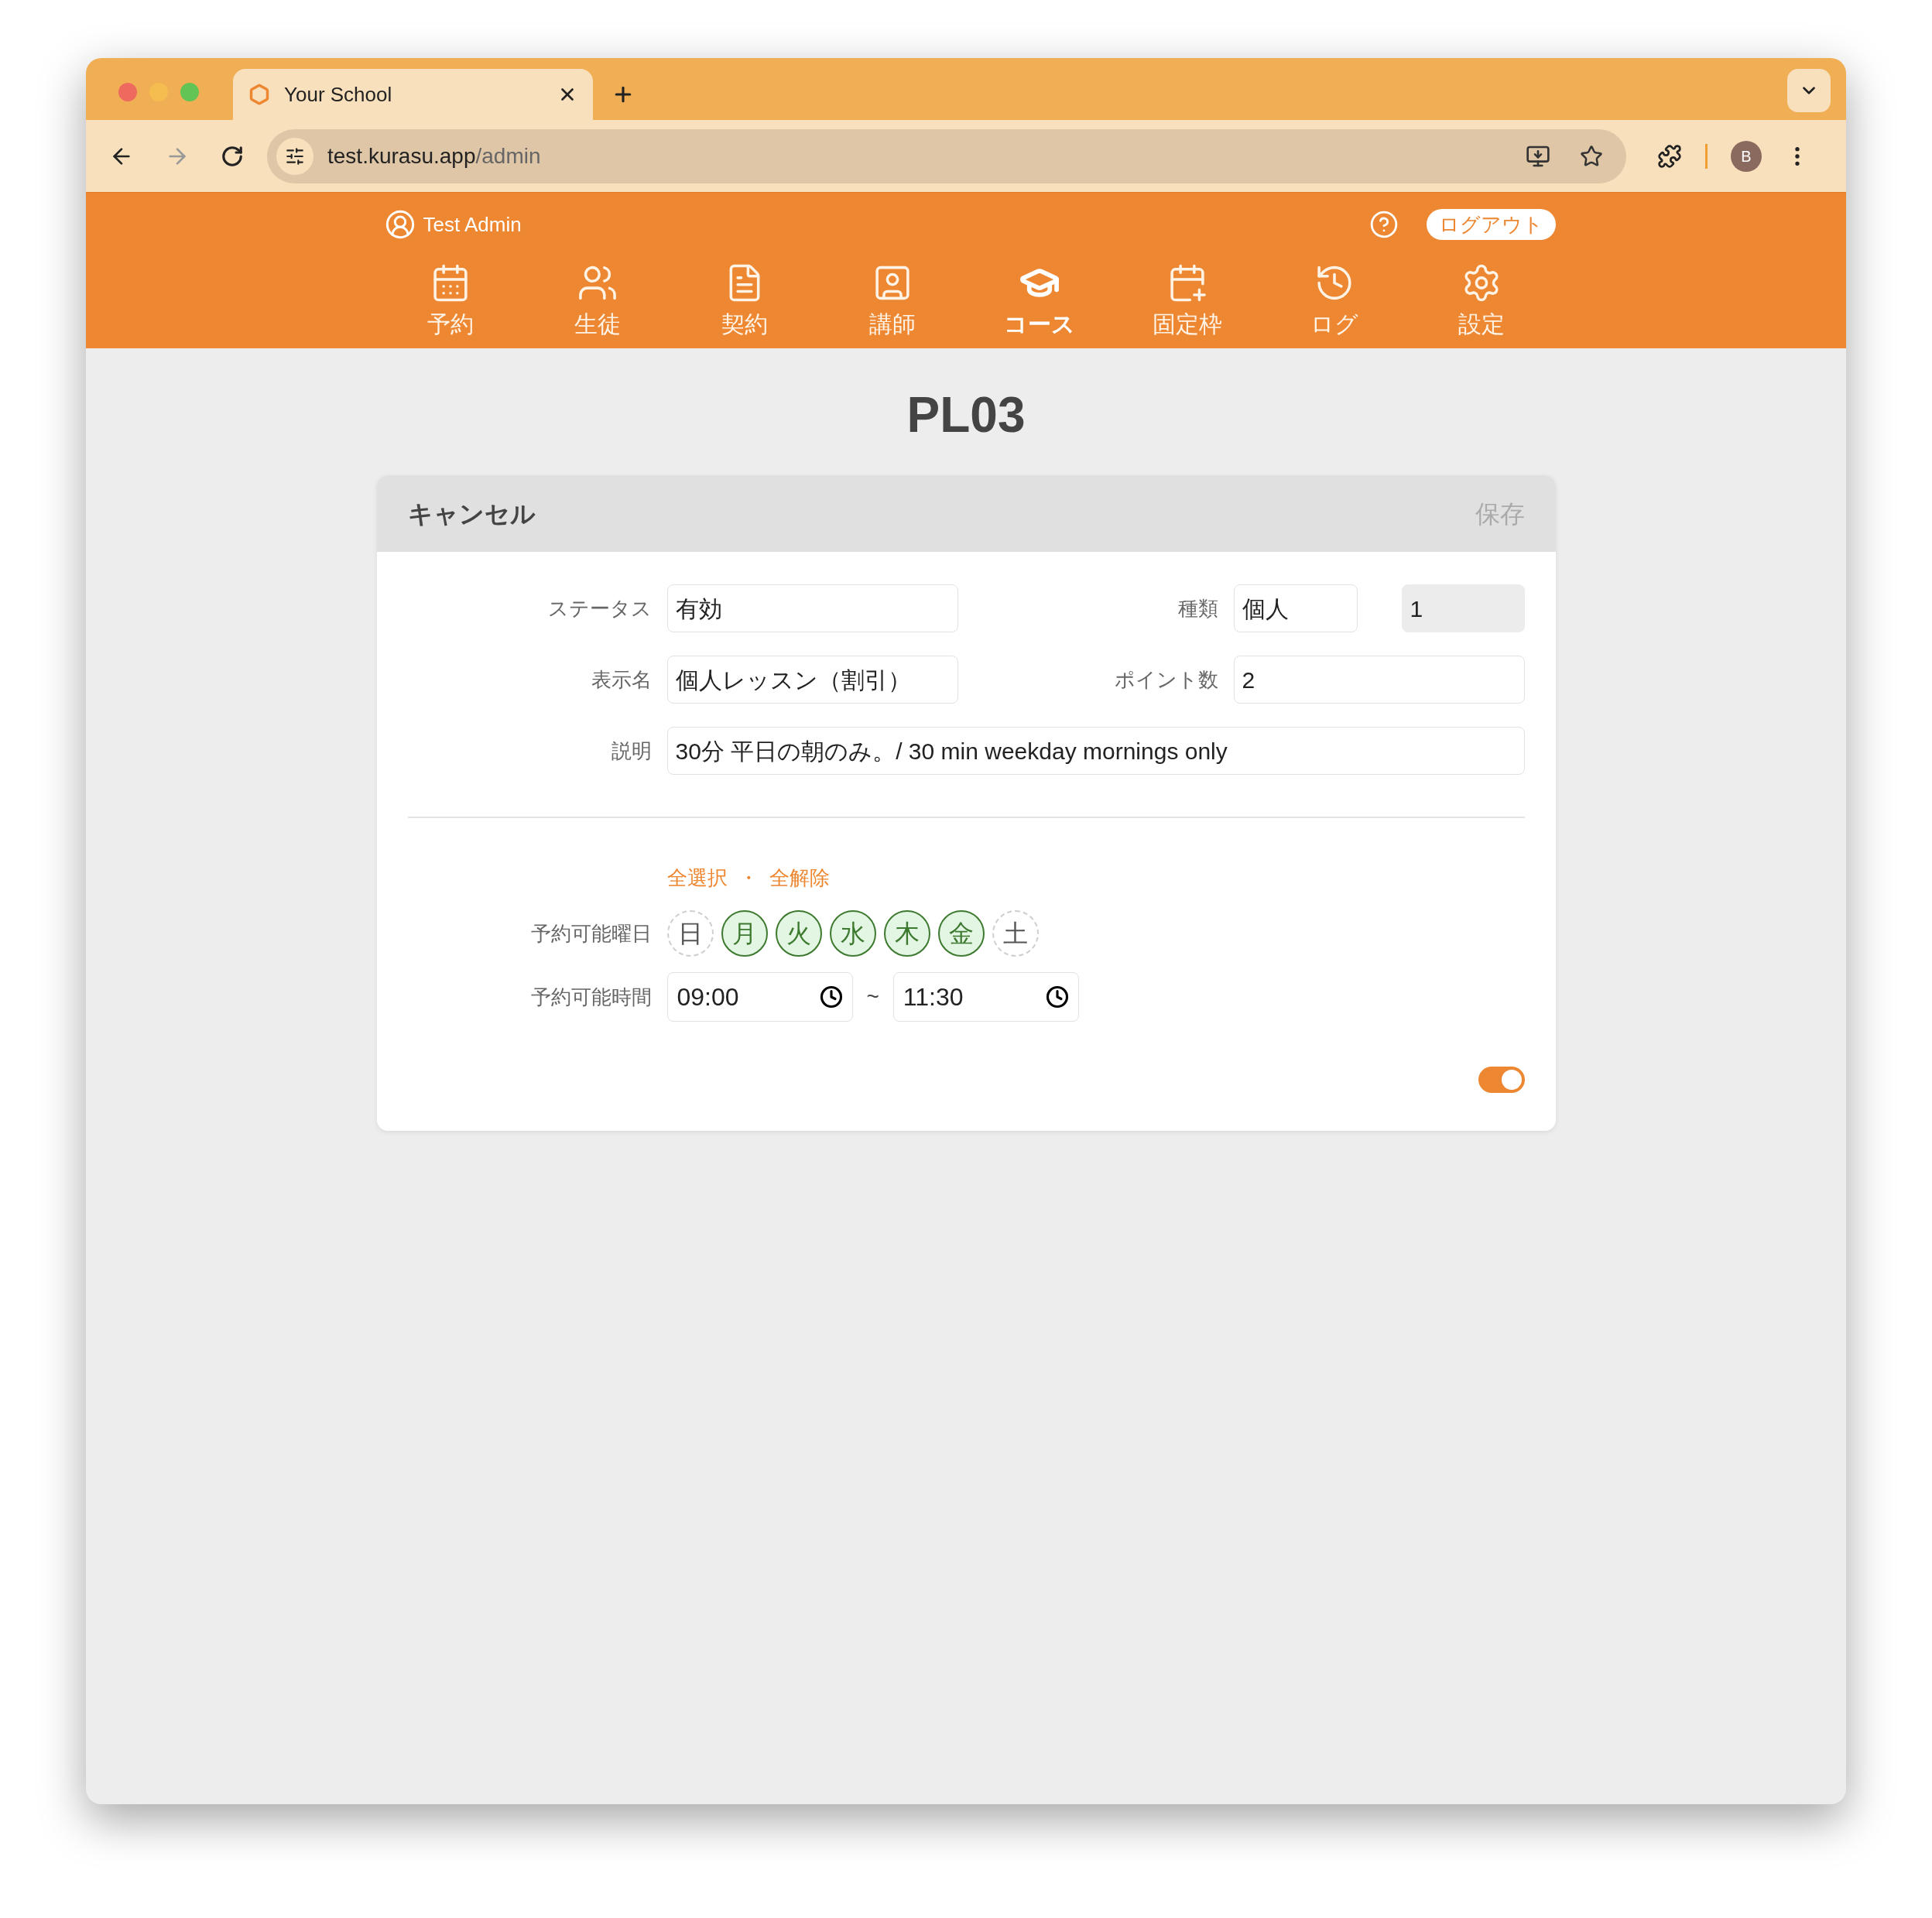 The height and width of the screenshot is (1918, 1932). I want to click on field-label: 説明, so click(631, 751).